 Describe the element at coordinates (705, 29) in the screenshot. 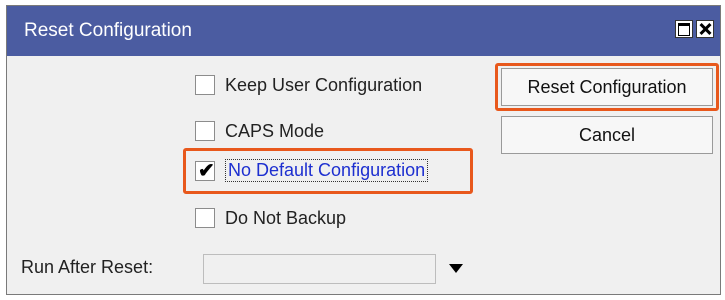

I see `close-icon` at that location.